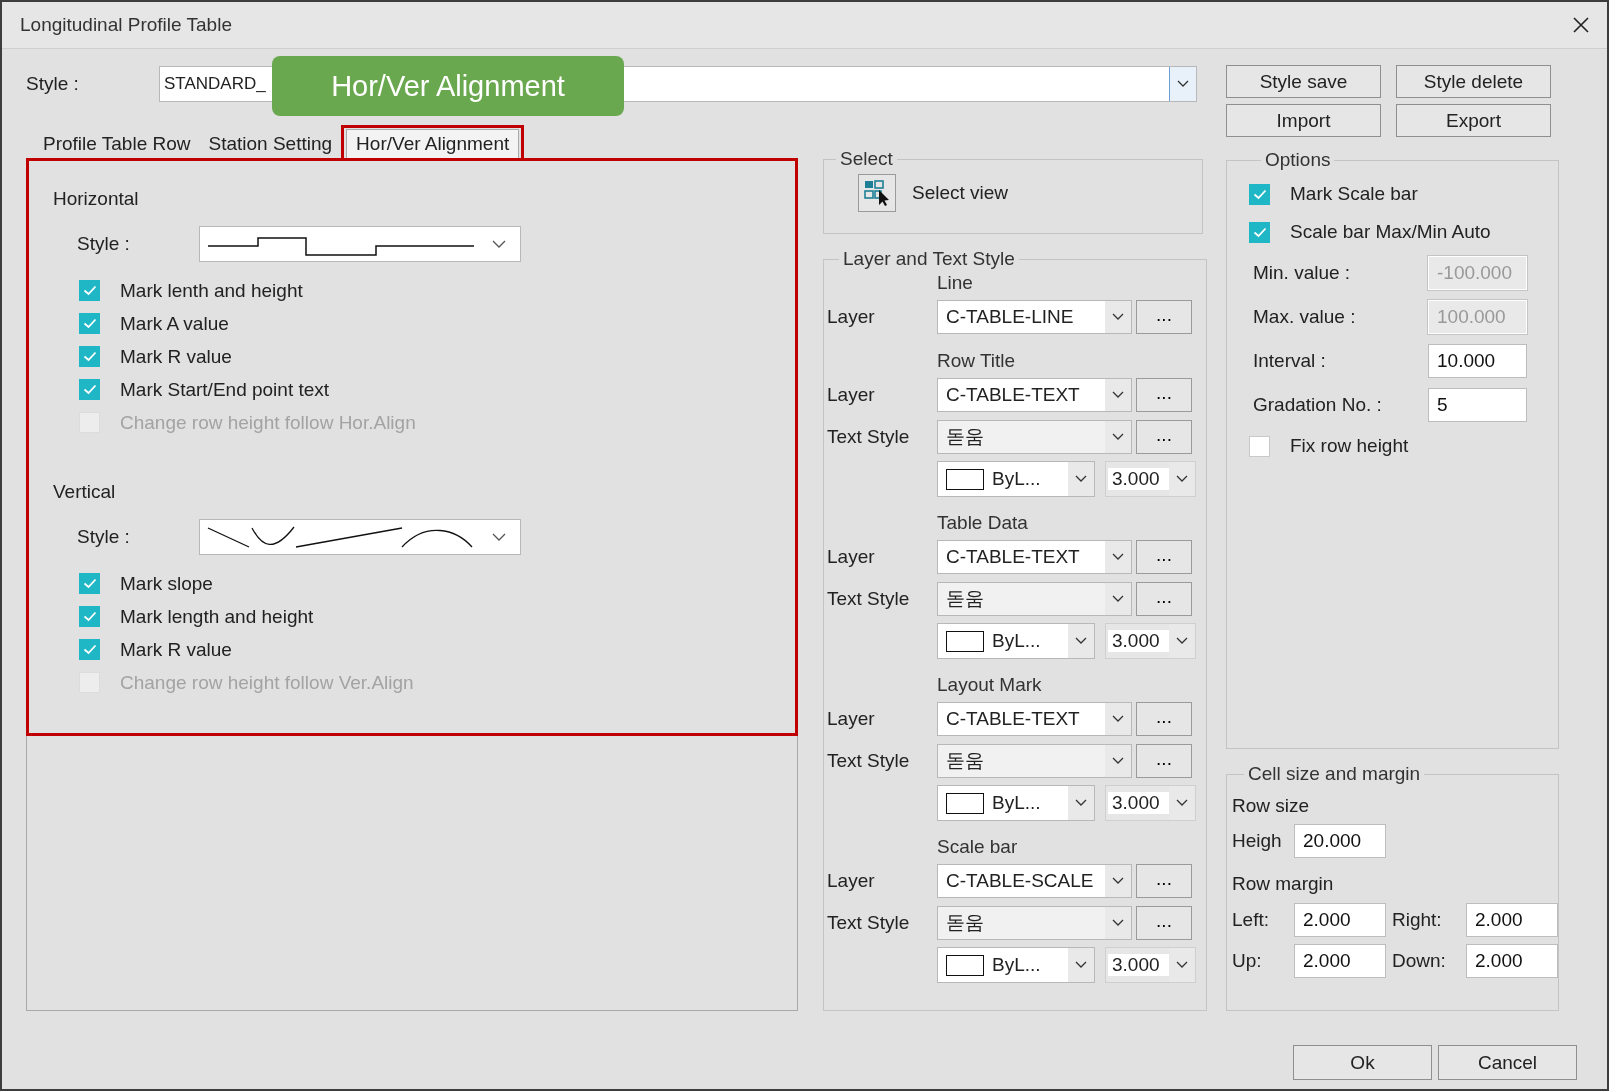 This screenshot has width=1609, height=1091. What do you see at coordinates (126, 25) in the screenshot?
I see `window-title: Longitudinal Profile Table` at bounding box center [126, 25].